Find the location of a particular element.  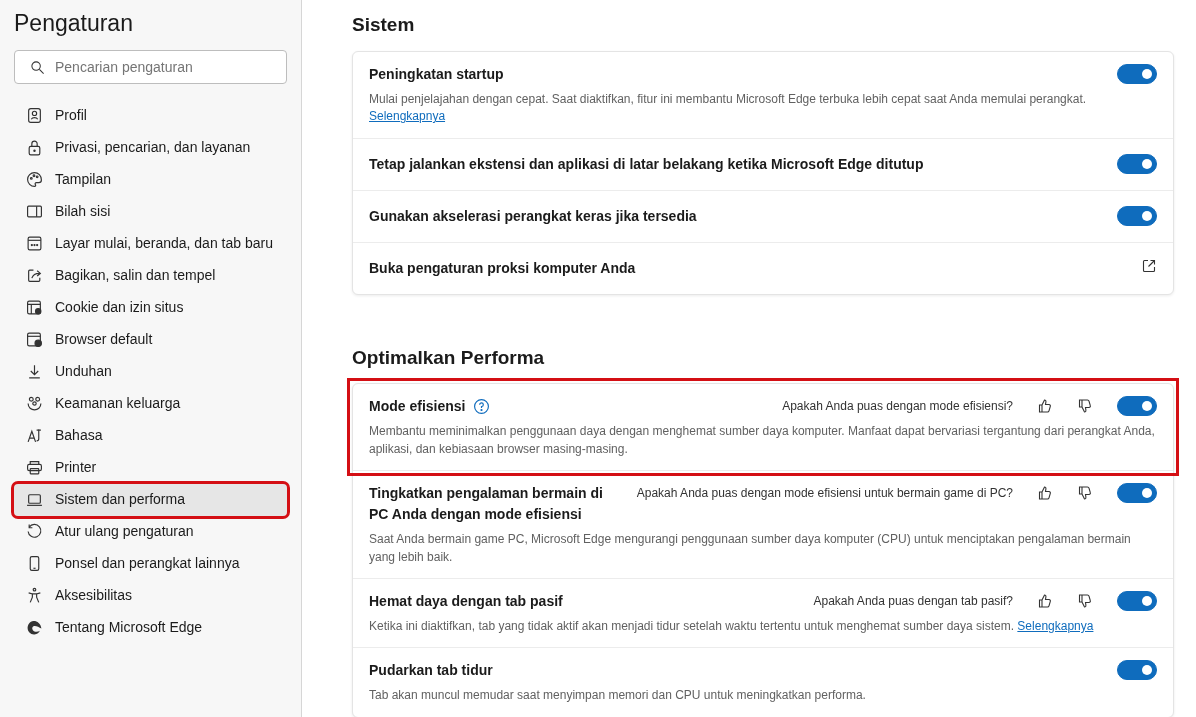

lock-icon is located at coordinates (34, 148).